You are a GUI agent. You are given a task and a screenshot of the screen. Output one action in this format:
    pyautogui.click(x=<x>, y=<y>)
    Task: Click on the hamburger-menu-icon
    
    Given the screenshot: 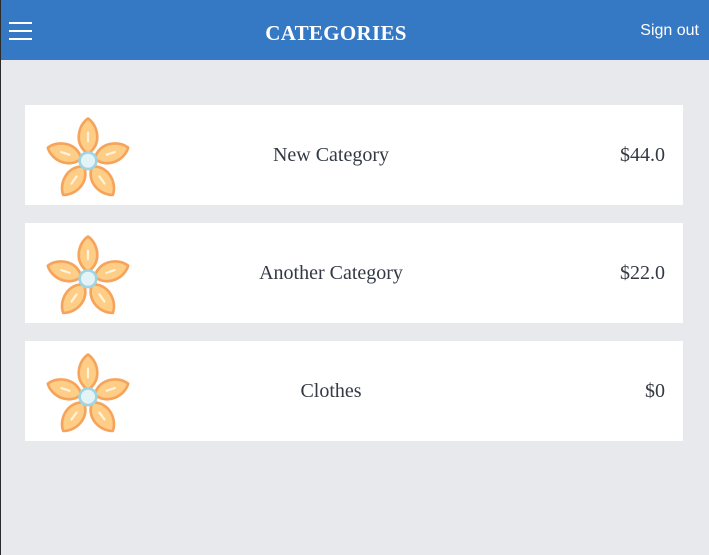 What is the action you would take?
    pyautogui.click(x=21, y=31)
    